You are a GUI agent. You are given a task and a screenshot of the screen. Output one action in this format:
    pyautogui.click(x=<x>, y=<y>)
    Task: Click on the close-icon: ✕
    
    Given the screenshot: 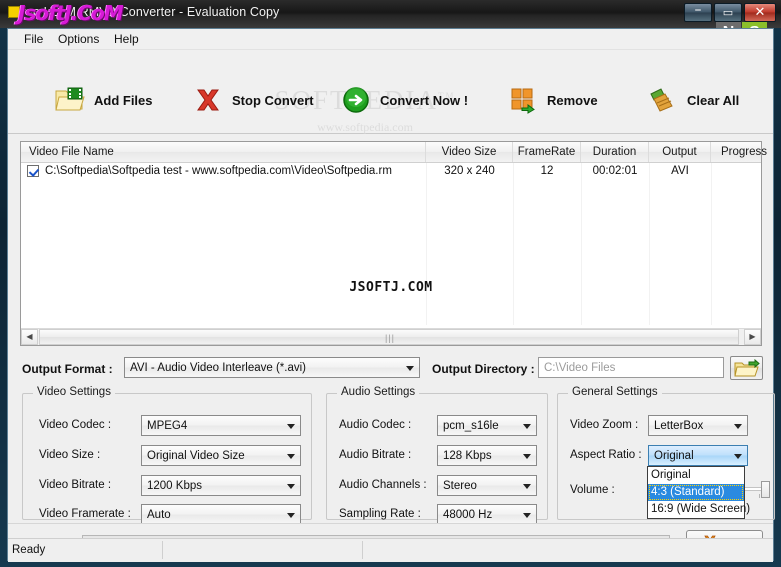 What is the action you would take?
    pyautogui.click(x=760, y=12)
    